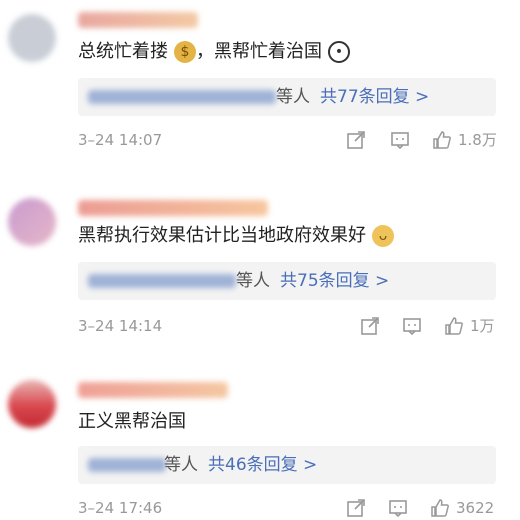  What do you see at coordinates (288, 140) in the screenshot?
I see `comment-meta: 3–24 14:07 1.8万` at bounding box center [288, 140].